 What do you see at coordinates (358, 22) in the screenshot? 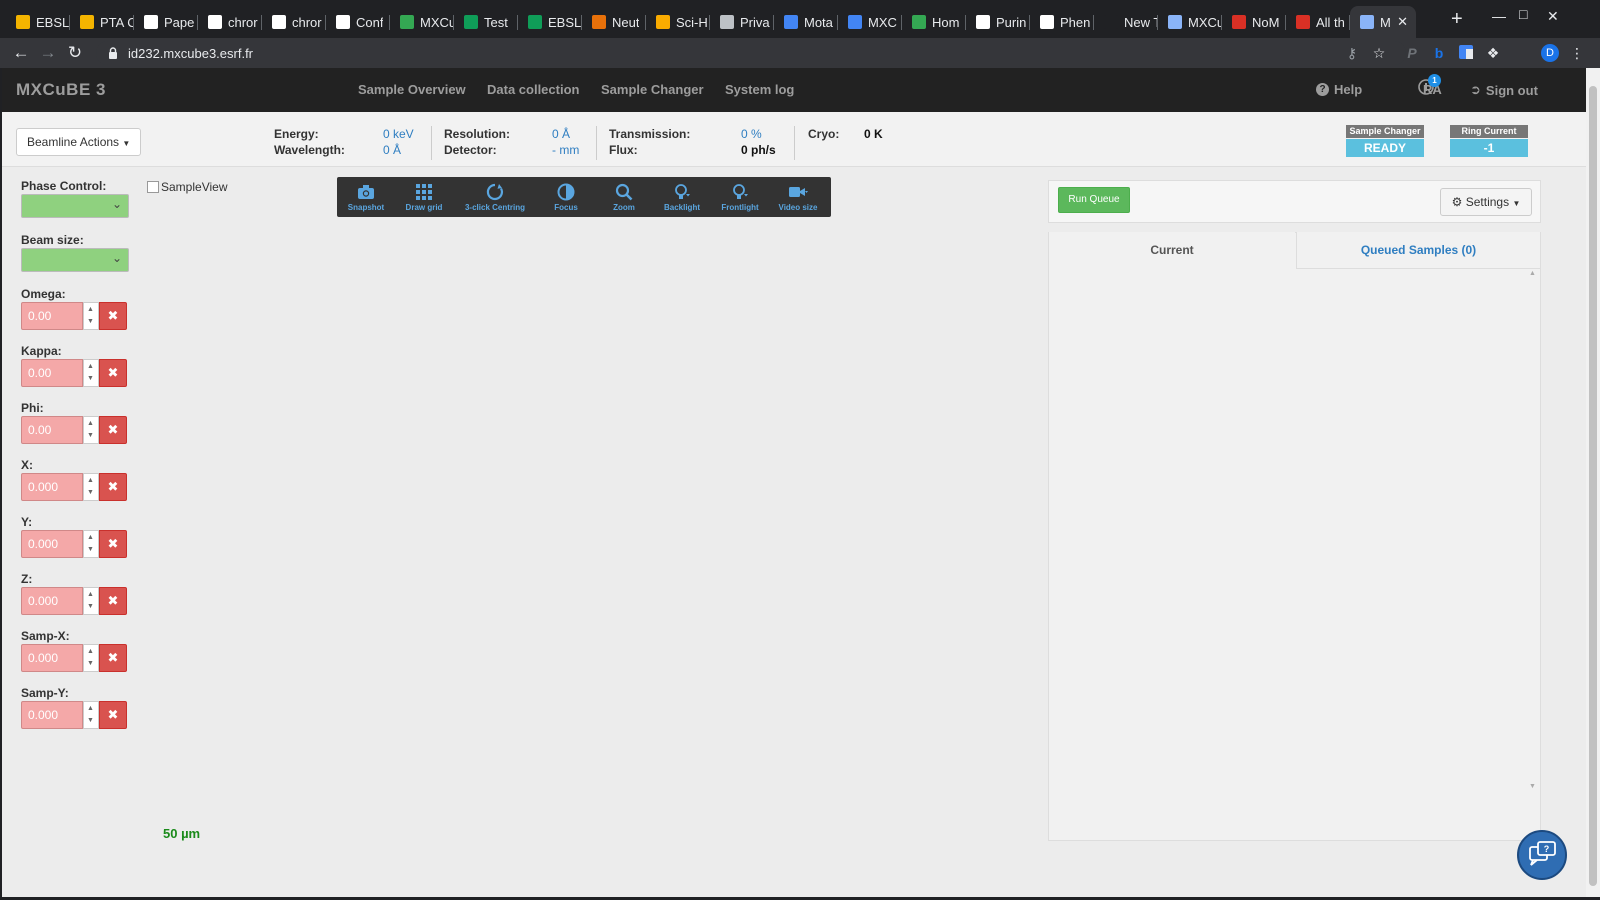
I see `browser-tab: Conf` at bounding box center [358, 22].